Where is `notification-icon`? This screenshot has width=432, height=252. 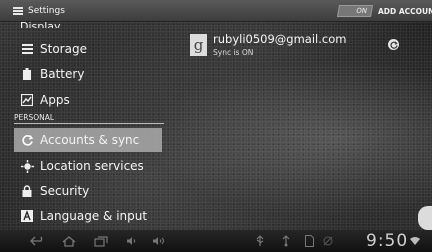
notification-icon is located at coordinates (328, 241).